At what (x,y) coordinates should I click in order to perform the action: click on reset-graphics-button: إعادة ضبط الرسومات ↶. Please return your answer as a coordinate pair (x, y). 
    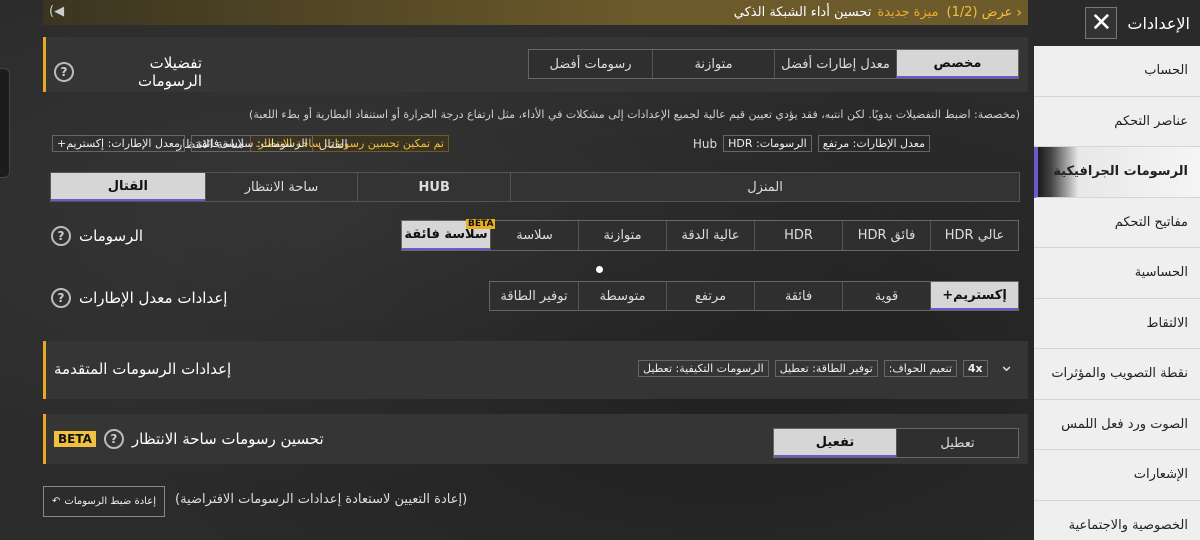
    Looking at the image, I should click on (104, 501).